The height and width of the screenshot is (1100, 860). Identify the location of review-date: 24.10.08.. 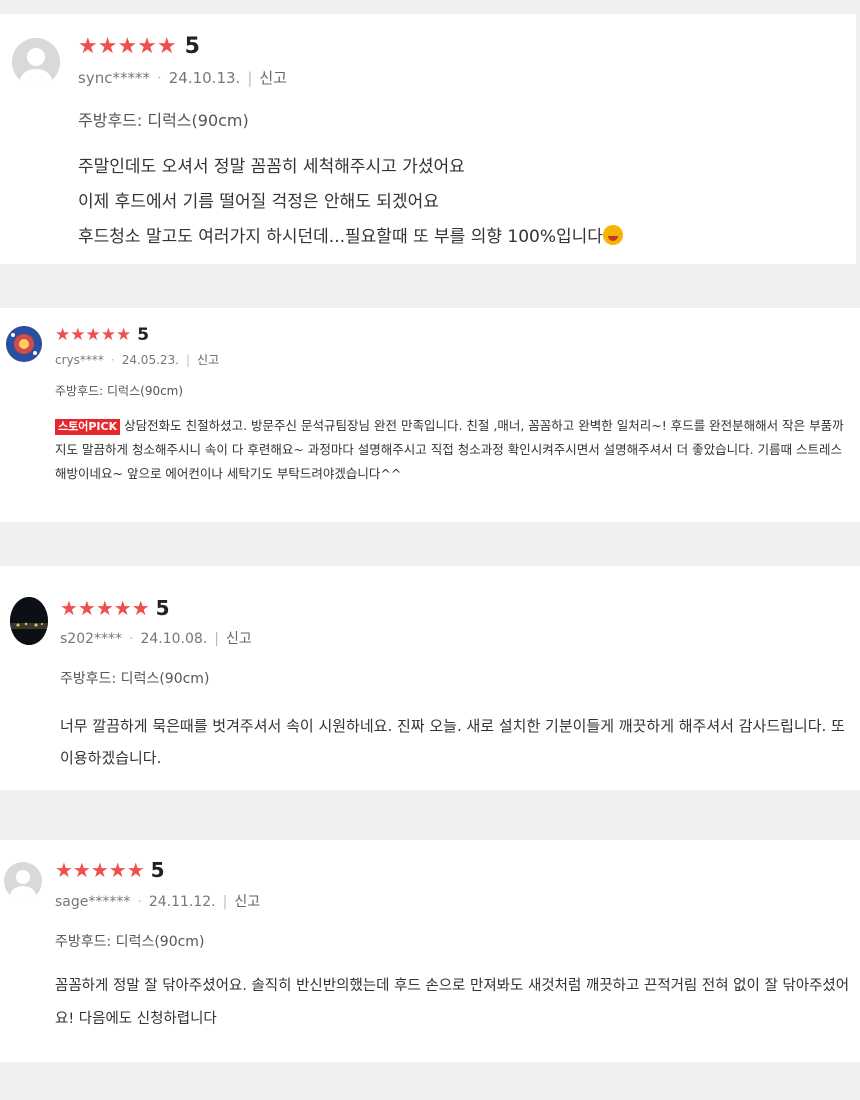
(174, 639).